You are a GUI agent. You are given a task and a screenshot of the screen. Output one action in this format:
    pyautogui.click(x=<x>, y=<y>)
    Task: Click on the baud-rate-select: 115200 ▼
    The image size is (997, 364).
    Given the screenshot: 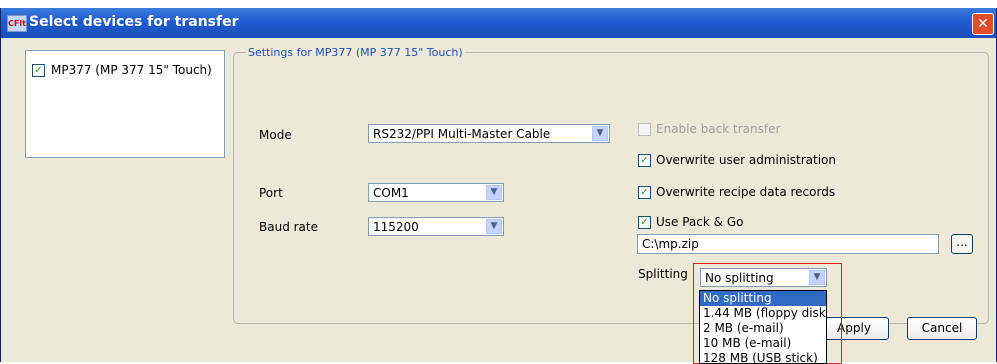 What is the action you would take?
    pyautogui.click(x=436, y=226)
    